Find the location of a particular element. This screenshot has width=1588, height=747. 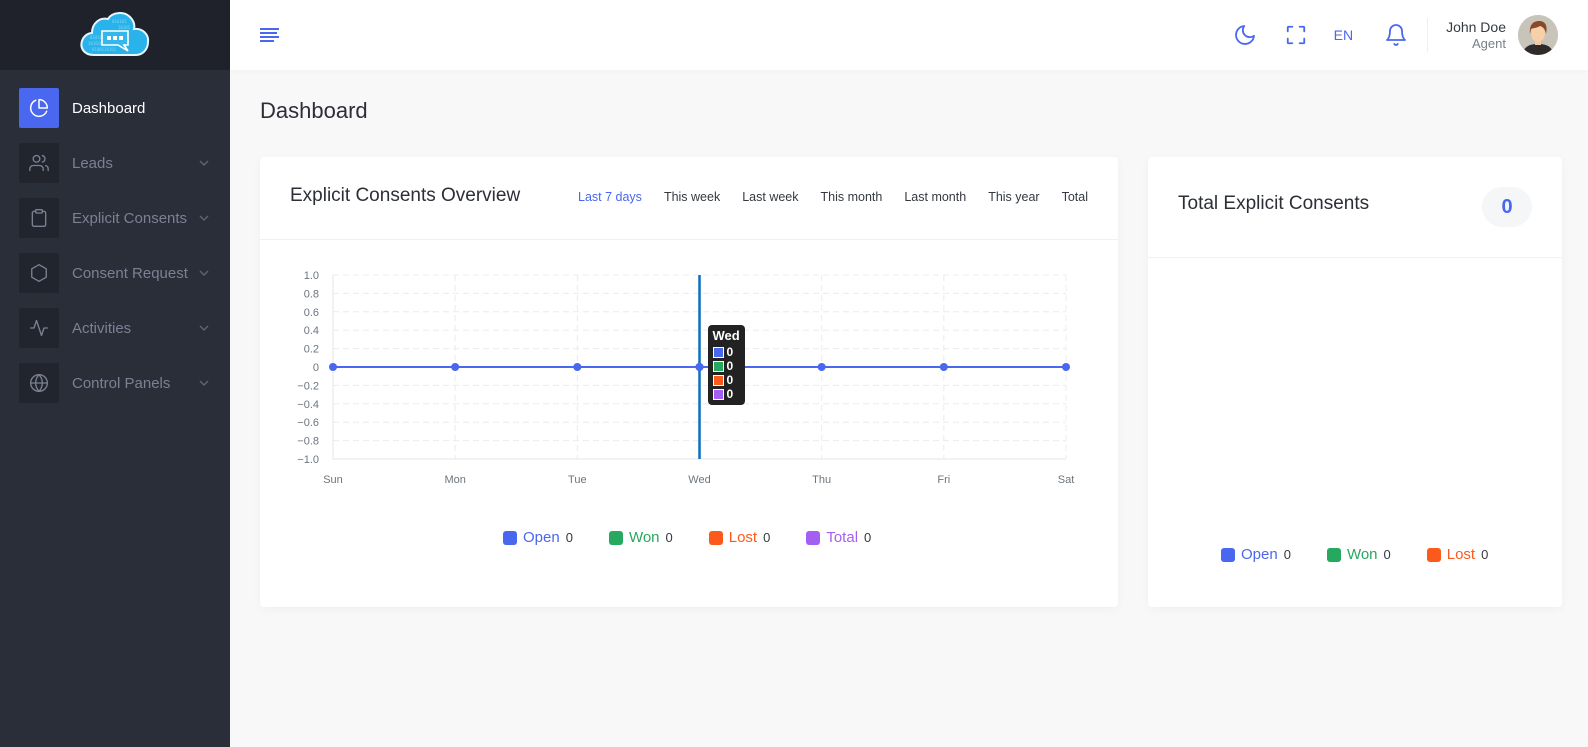

svg-text: 0100110101 is located at coordinates (104, 49).